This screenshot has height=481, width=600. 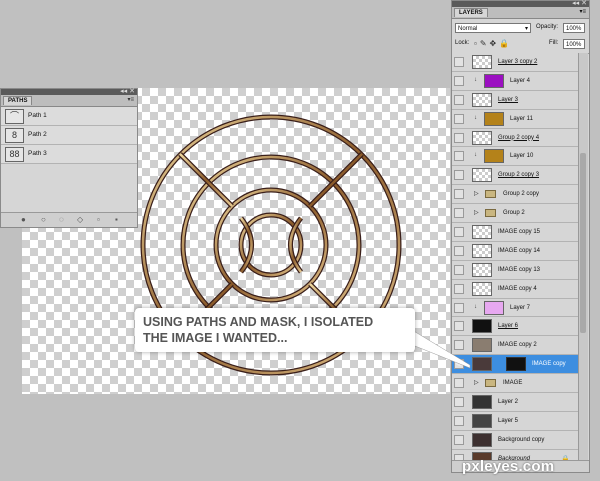 What do you see at coordinates (508, 466) in the screenshot?
I see `watermark-logo: pxleyes.com` at bounding box center [508, 466].